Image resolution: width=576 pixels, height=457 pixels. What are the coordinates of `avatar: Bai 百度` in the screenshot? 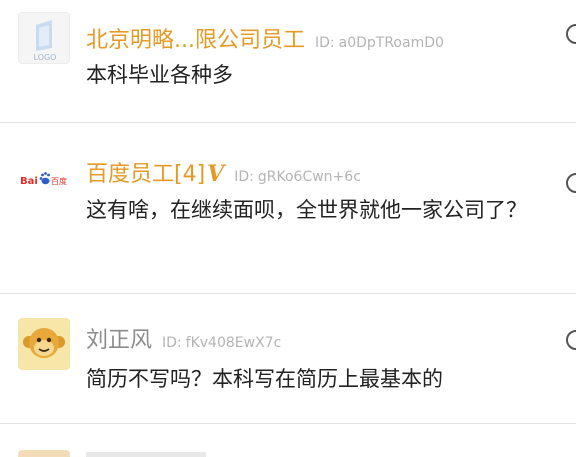 It's located at (44, 179).